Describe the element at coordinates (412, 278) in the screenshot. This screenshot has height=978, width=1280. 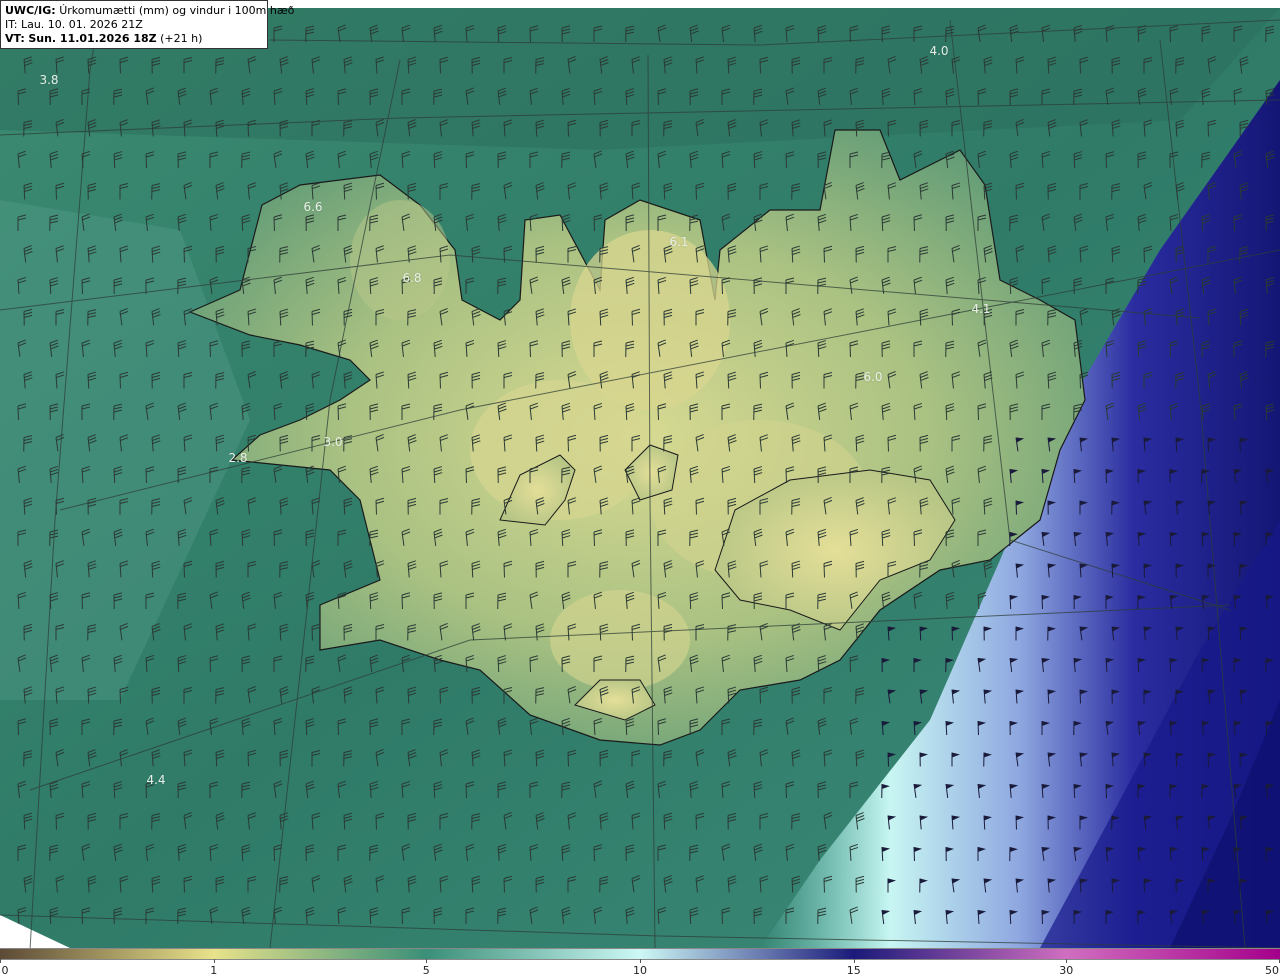
I see `map-value-label: 6.8` at that location.